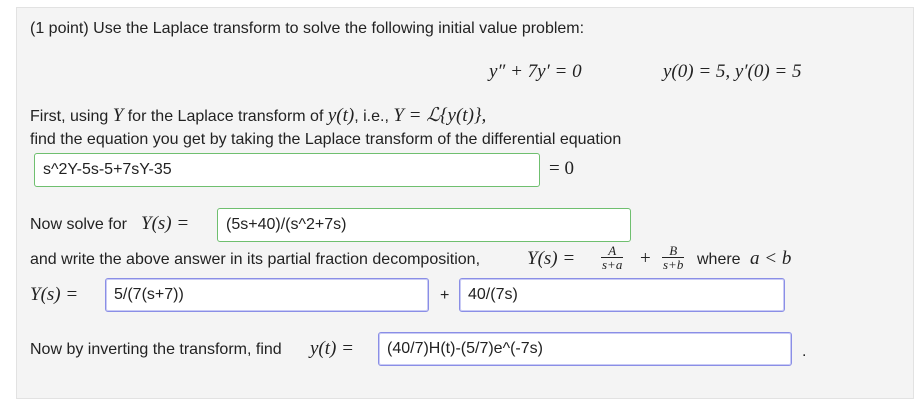  Describe the element at coordinates (424, 225) in the screenshot. I see `Ys-solution-field: (5s+40)/(s^2+7s)` at that location.